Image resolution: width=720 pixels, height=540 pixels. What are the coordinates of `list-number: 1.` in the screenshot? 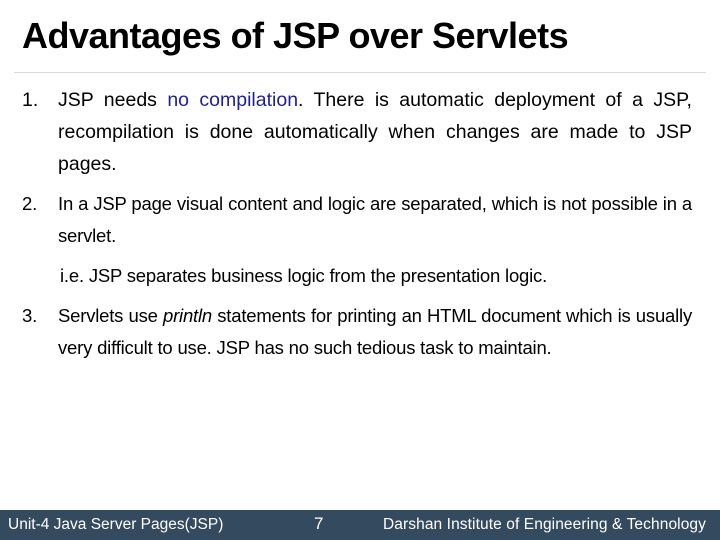 It's located at (30, 100).